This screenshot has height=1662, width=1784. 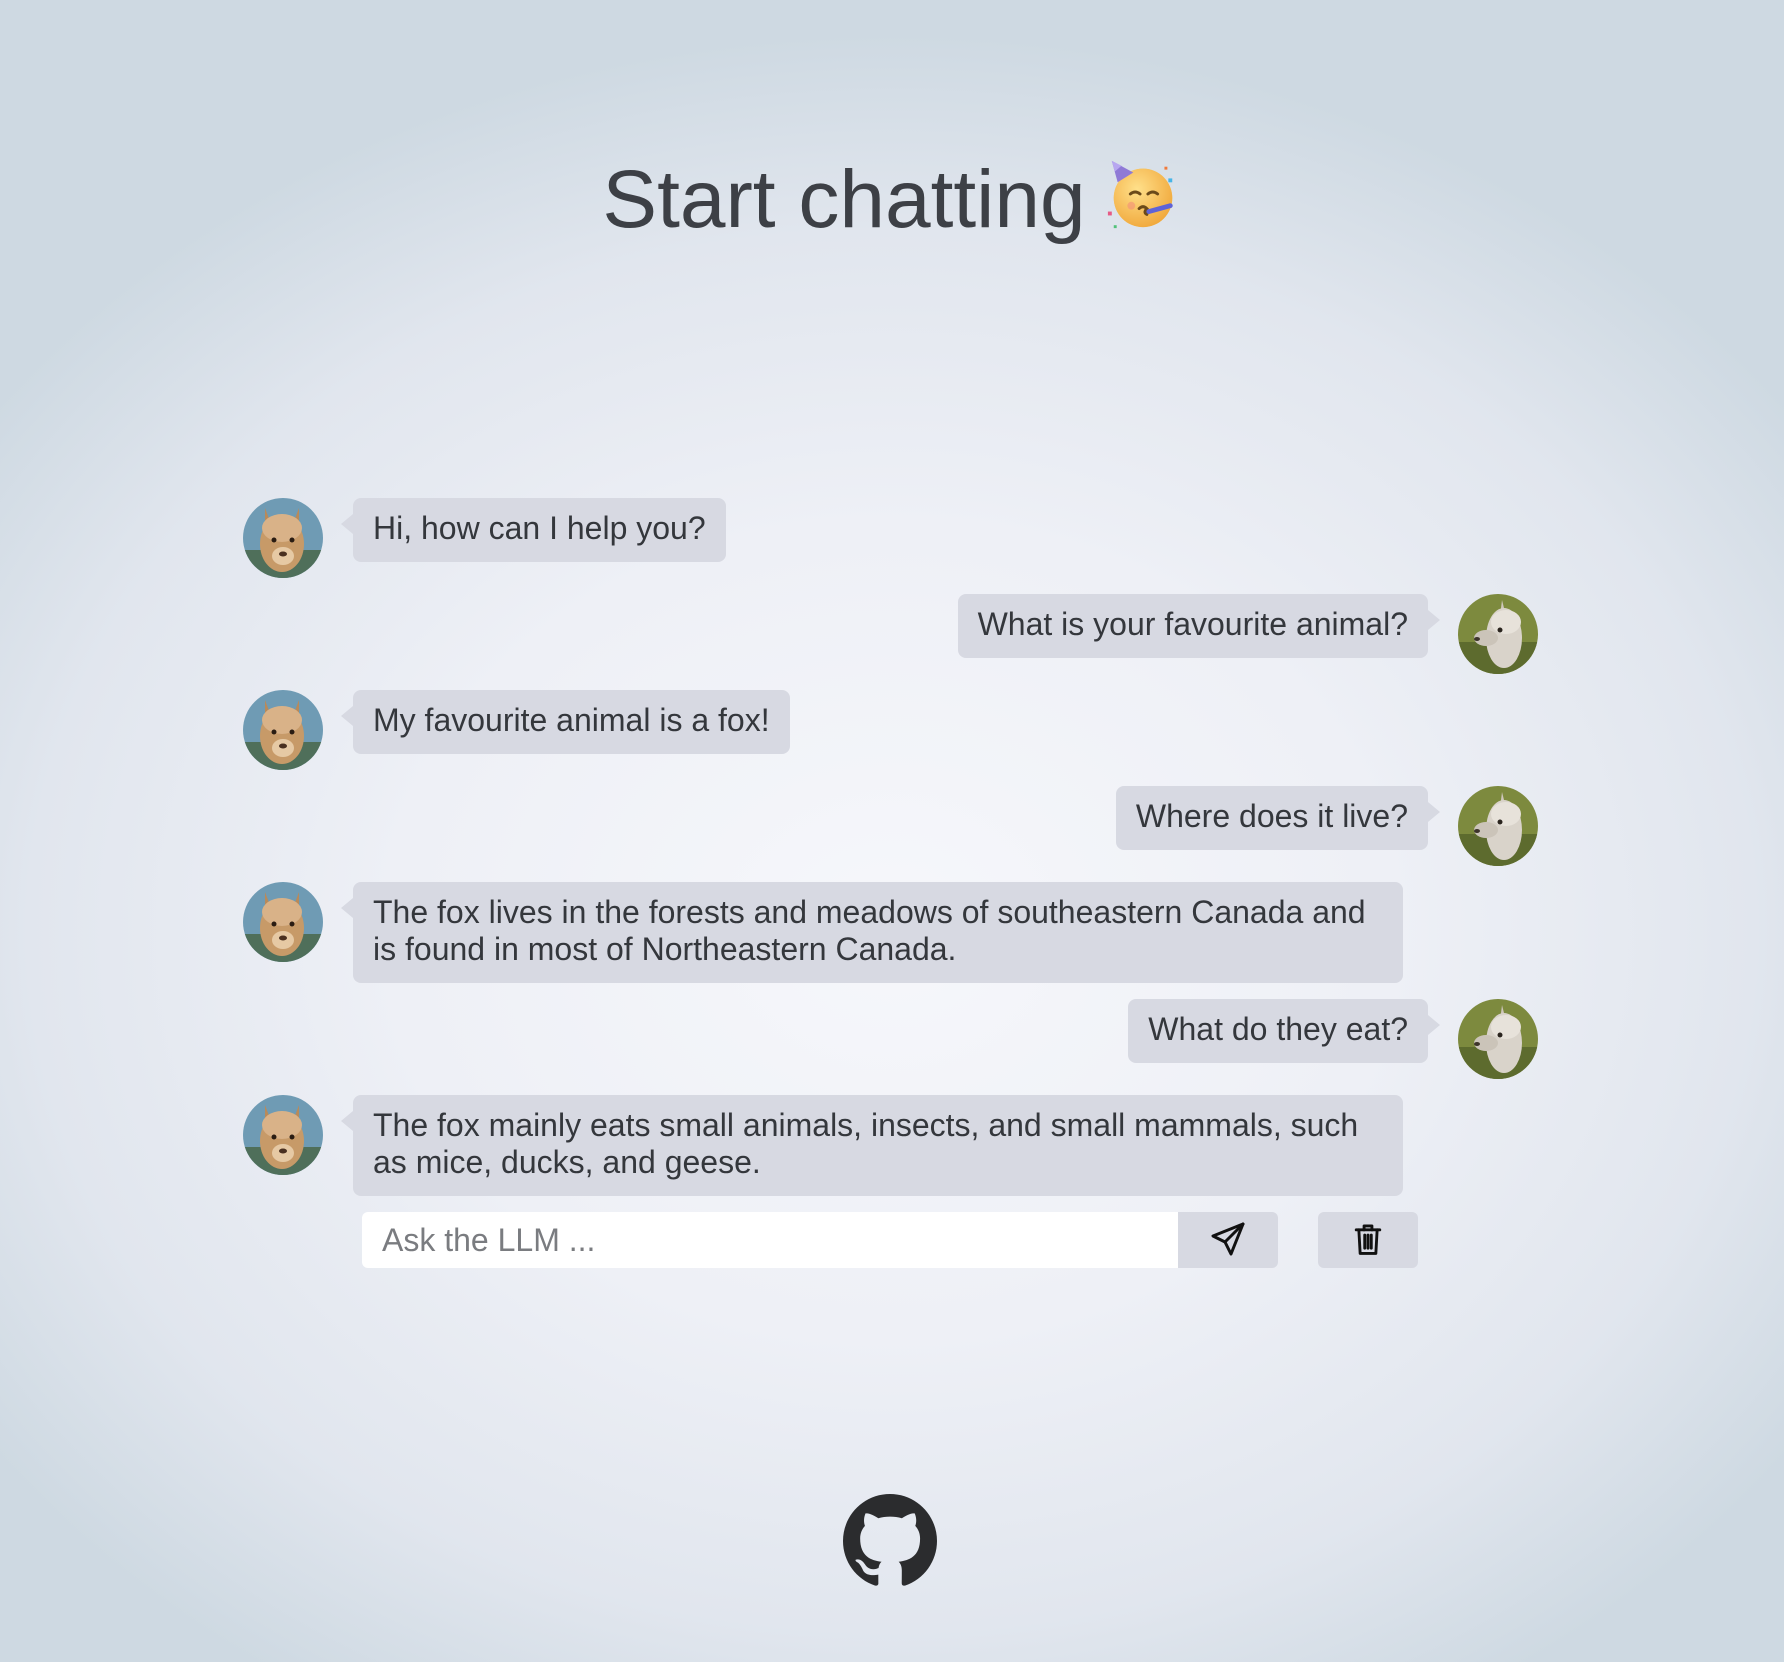 What do you see at coordinates (890, 1039) in the screenshot?
I see `user-message: What do they eat?` at bounding box center [890, 1039].